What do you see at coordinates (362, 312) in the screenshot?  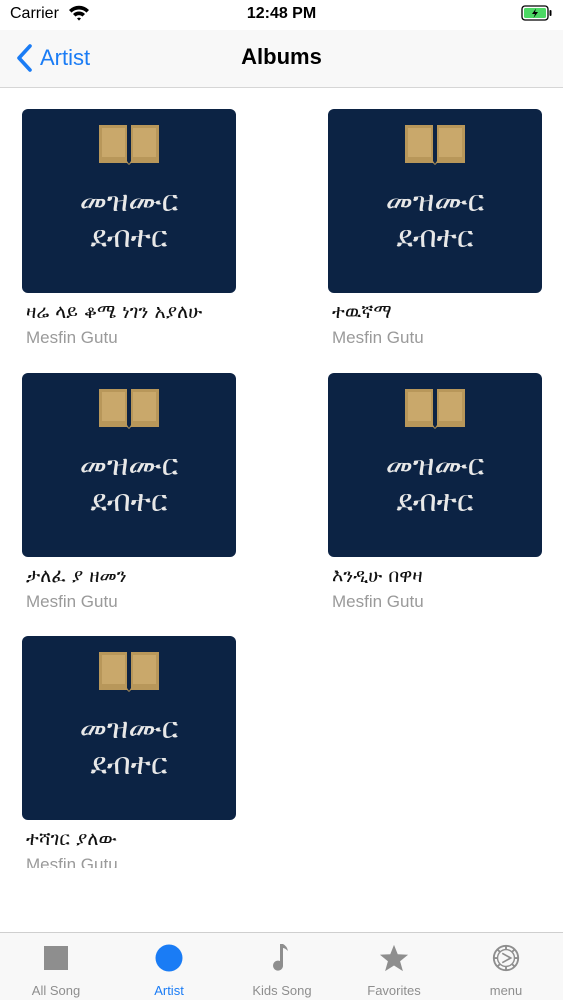 I see `album-title: ተዉኛማ` at bounding box center [362, 312].